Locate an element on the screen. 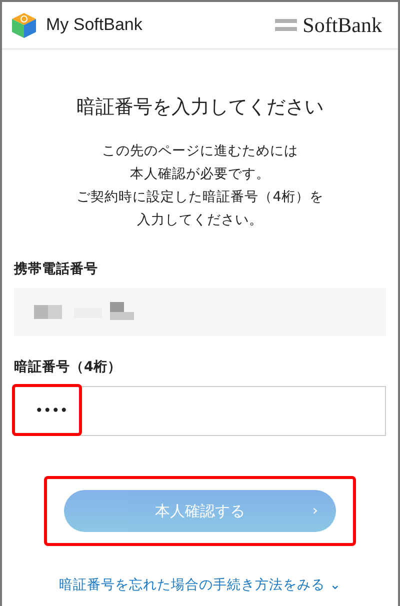  description-line: この先のページに進むためには is located at coordinates (200, 151).